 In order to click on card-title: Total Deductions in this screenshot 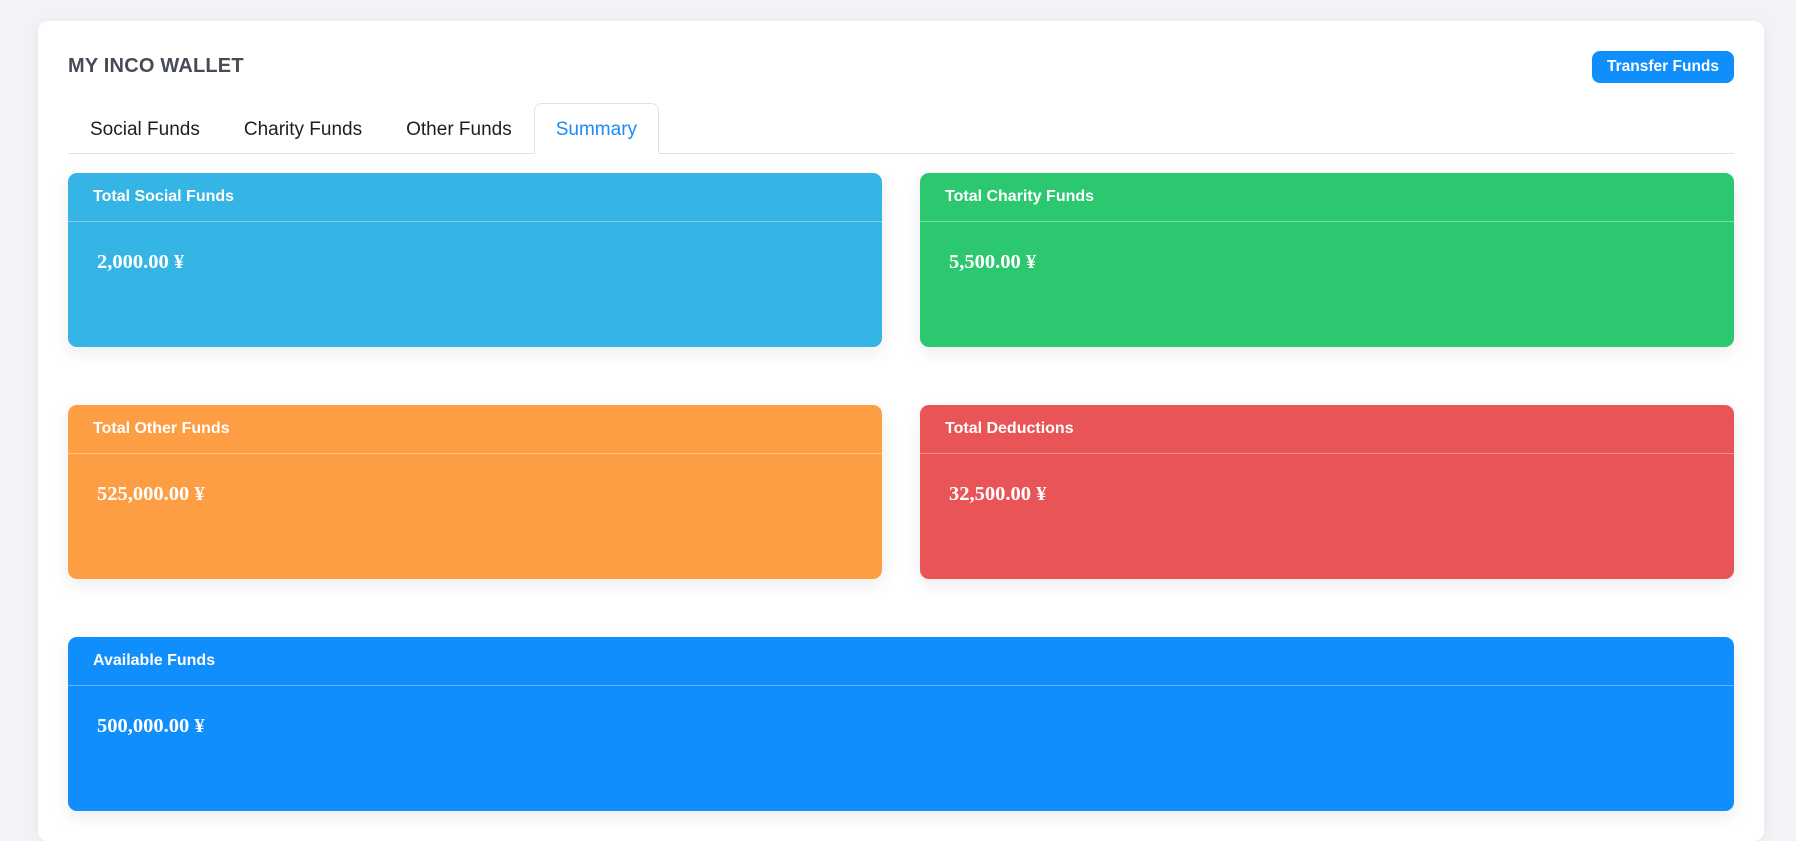, I will do `click(1327, 429)`.